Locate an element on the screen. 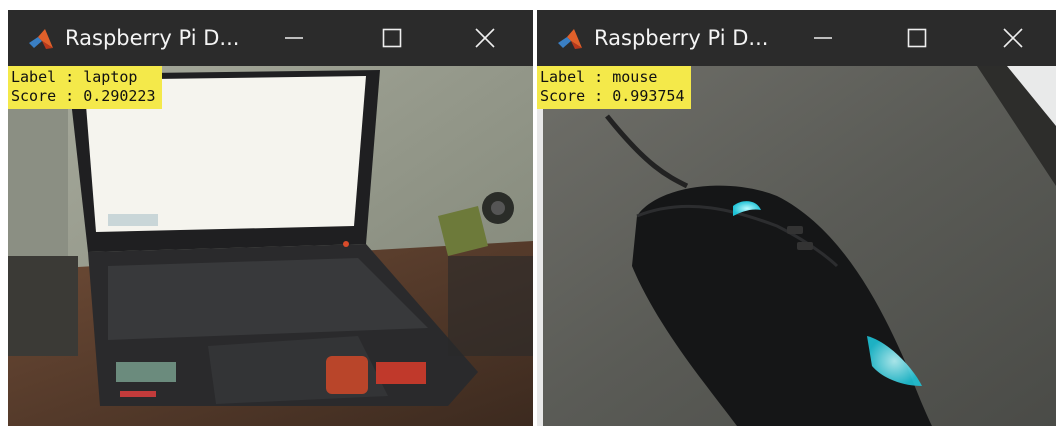 The image size is (1056, 426). detection-label: Label : laptop Score : 0.290223 is located at coordinates (85, 87).